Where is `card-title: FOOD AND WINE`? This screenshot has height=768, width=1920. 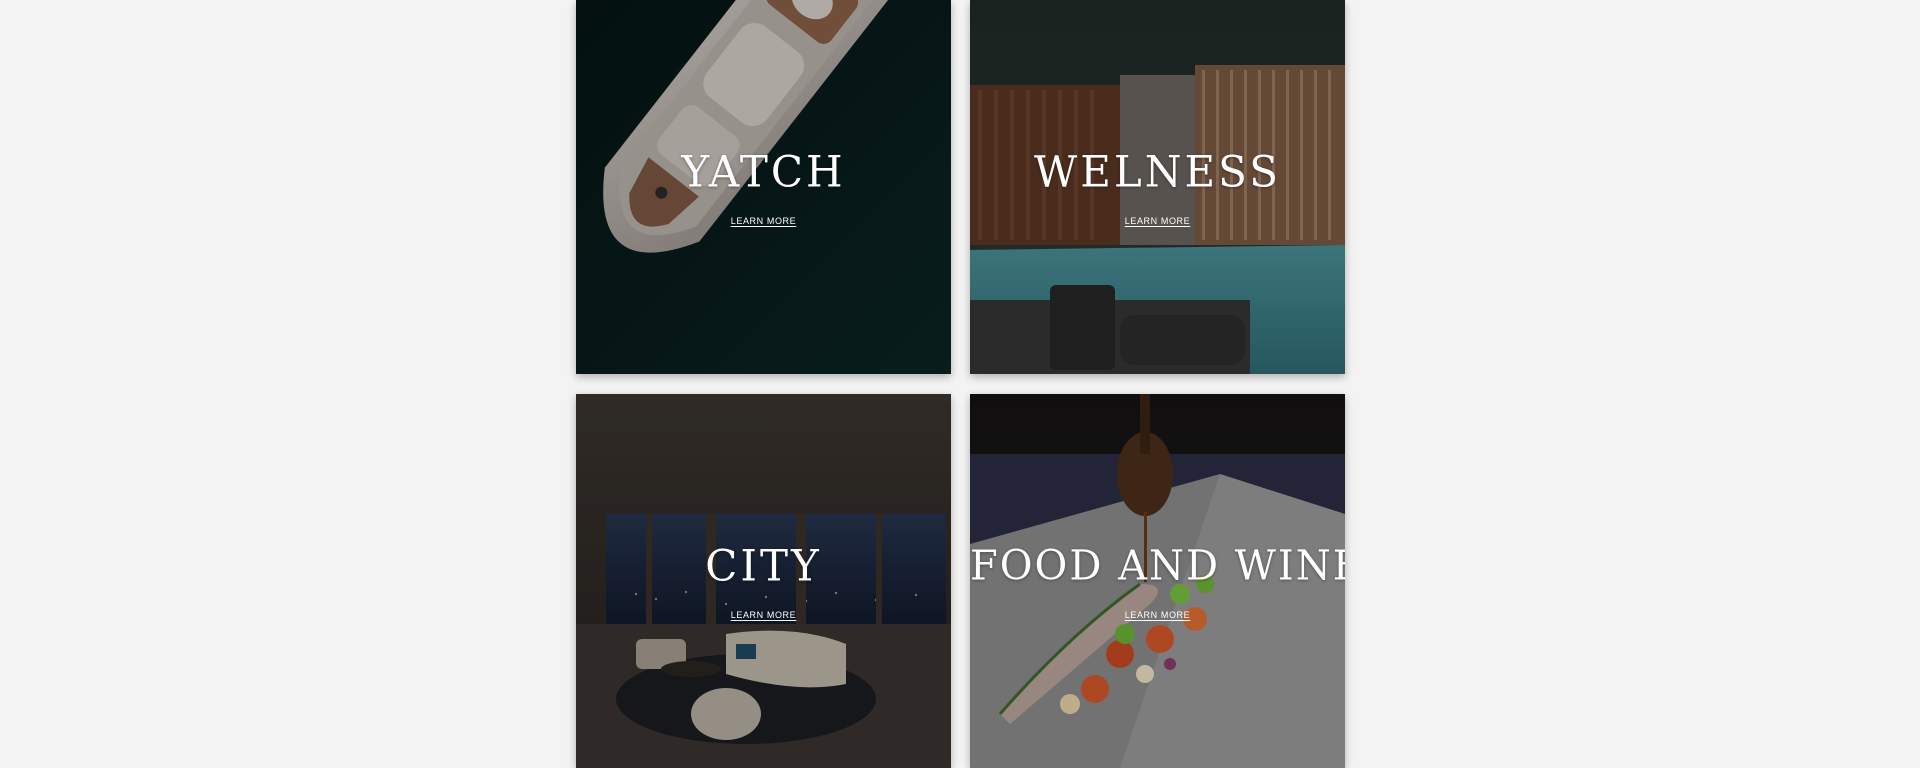
card-title: FOOD AND WINE is located at coordinates (1157, 566).